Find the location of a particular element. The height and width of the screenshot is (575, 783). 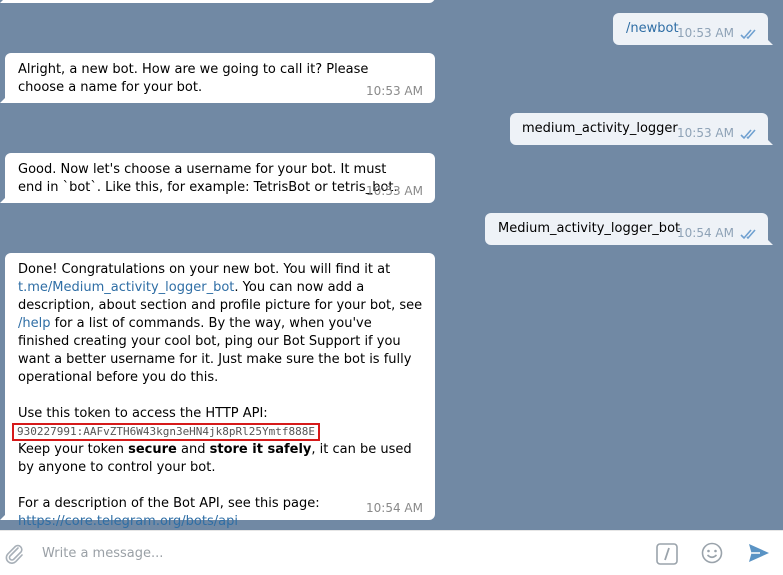

attach-icon is located at coordinates (14, 555).